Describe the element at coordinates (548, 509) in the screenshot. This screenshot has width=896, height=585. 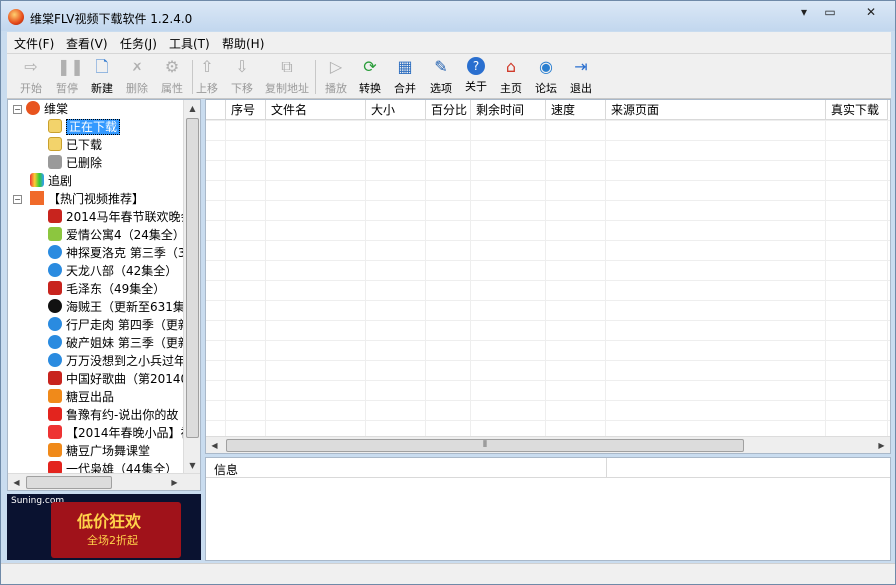
I see `info-panel: 信息` at that location.